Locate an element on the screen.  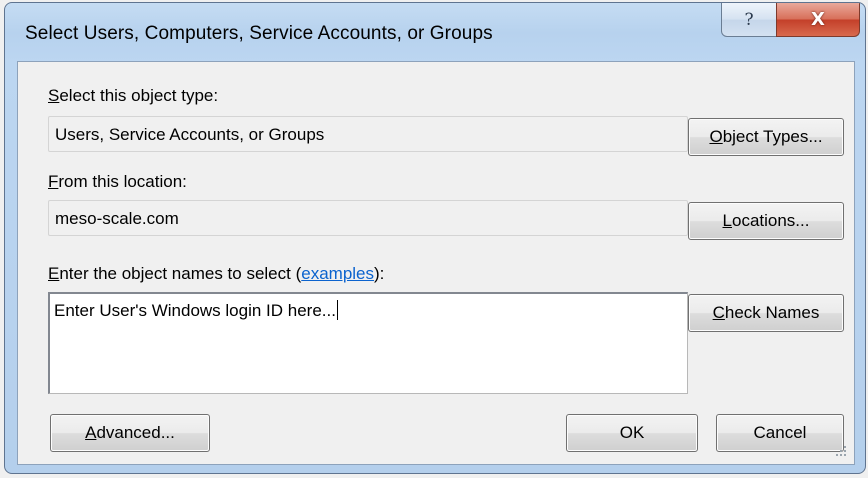
object-type-field: Users, Service Accounts, or Groups is located at coordinates (368, 134).